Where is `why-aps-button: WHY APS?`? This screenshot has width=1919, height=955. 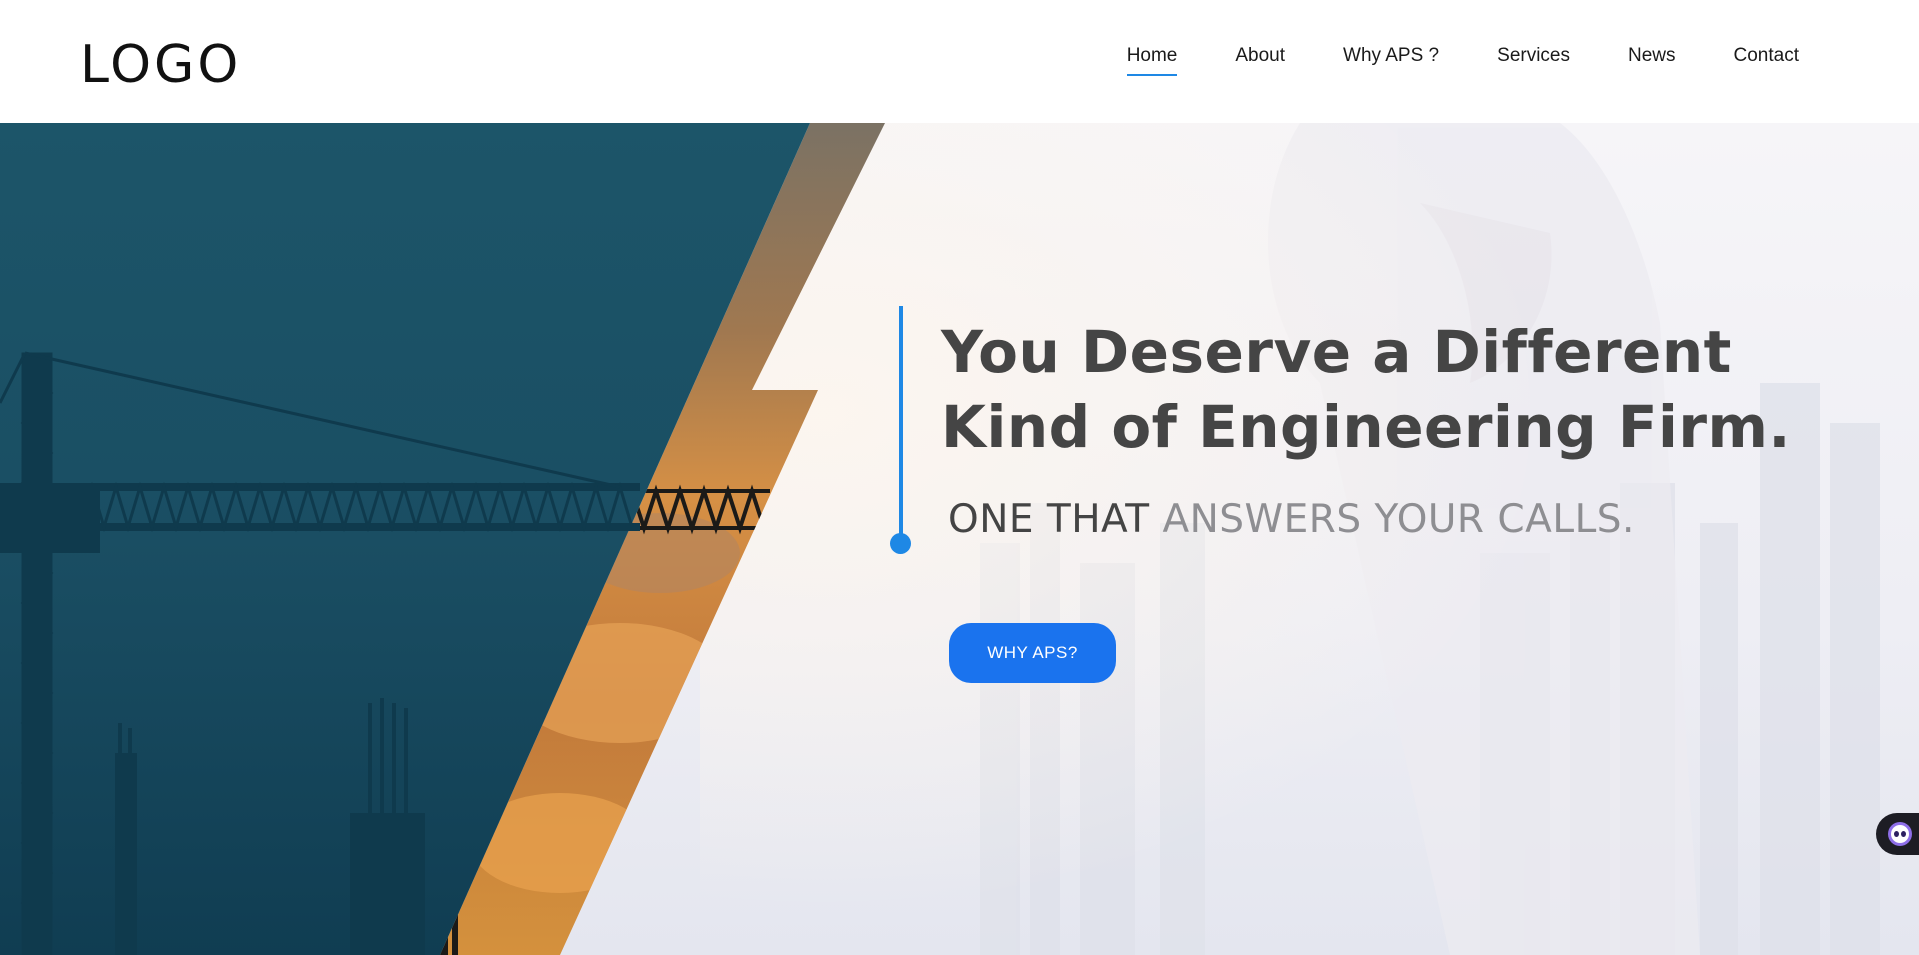 why-aps-button: WHY APS? is located at coordinates (1032, 653).